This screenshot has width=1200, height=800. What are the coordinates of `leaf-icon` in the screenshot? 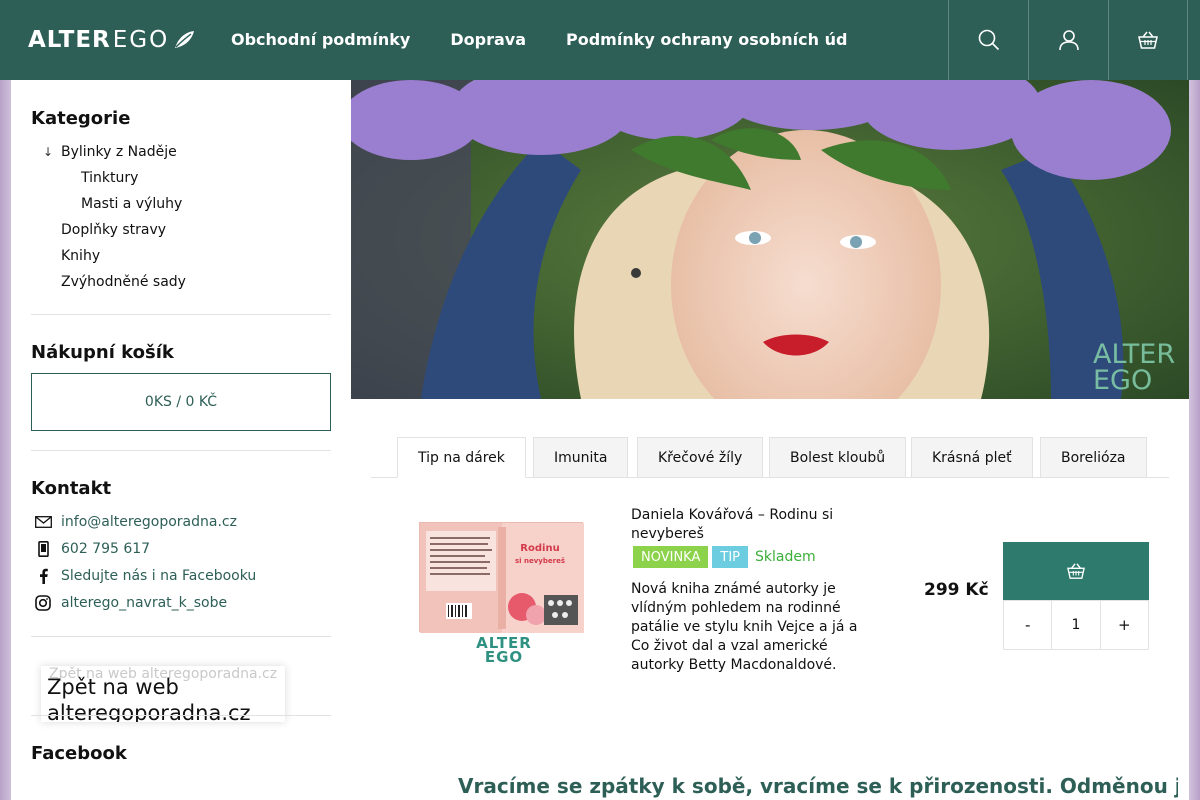 It's located at (185, 39).